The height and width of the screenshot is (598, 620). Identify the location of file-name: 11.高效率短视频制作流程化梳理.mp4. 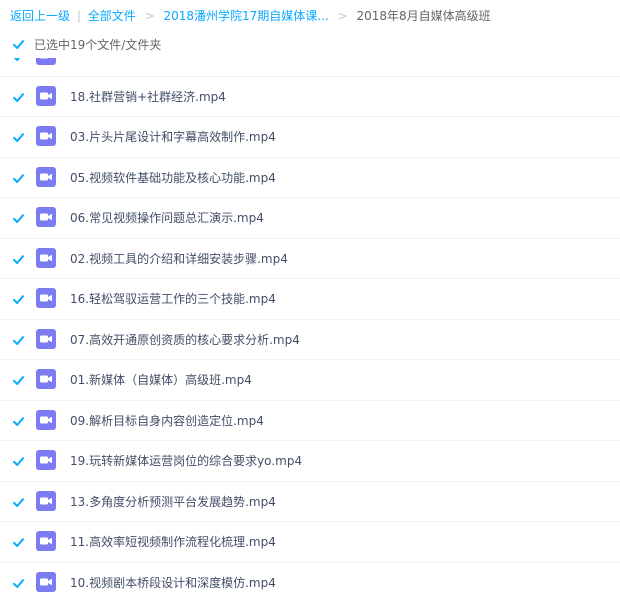
(173, 542).